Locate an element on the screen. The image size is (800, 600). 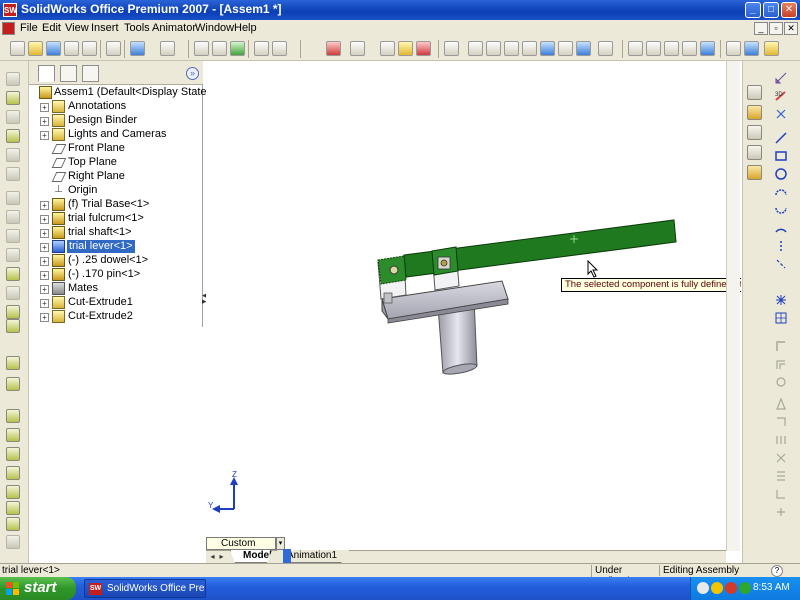
graphics-vertical-scrollbar is located at coordinates (733, 306).